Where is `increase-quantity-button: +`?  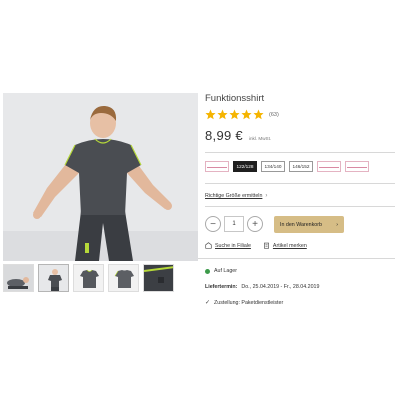
increase-quantity-button: + is located at coordinates (255, 224).